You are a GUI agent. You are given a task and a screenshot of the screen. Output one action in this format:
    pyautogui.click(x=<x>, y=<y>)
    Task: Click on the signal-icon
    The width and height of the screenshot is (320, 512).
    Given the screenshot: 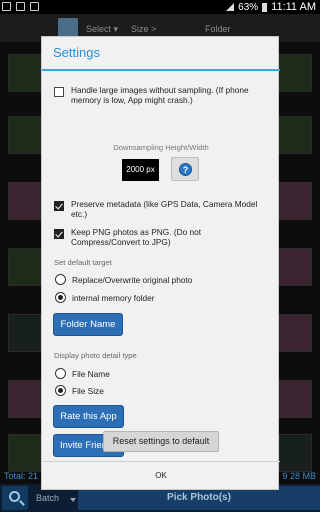 What is the action you would take?
    pyautogui.click(x=230, y=7)
    